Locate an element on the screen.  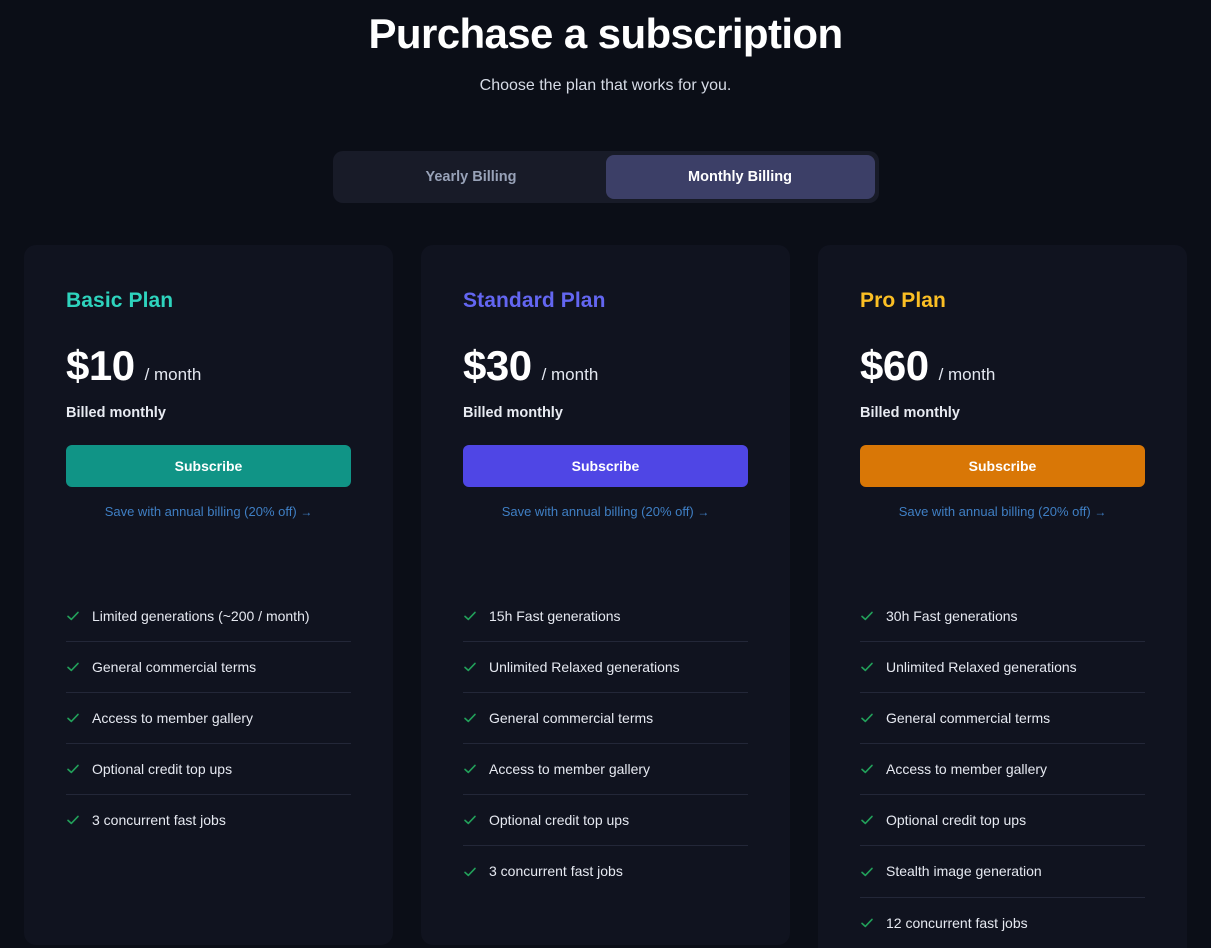
feature-label: 15h Fast generations is located at coordinates (555, 615).